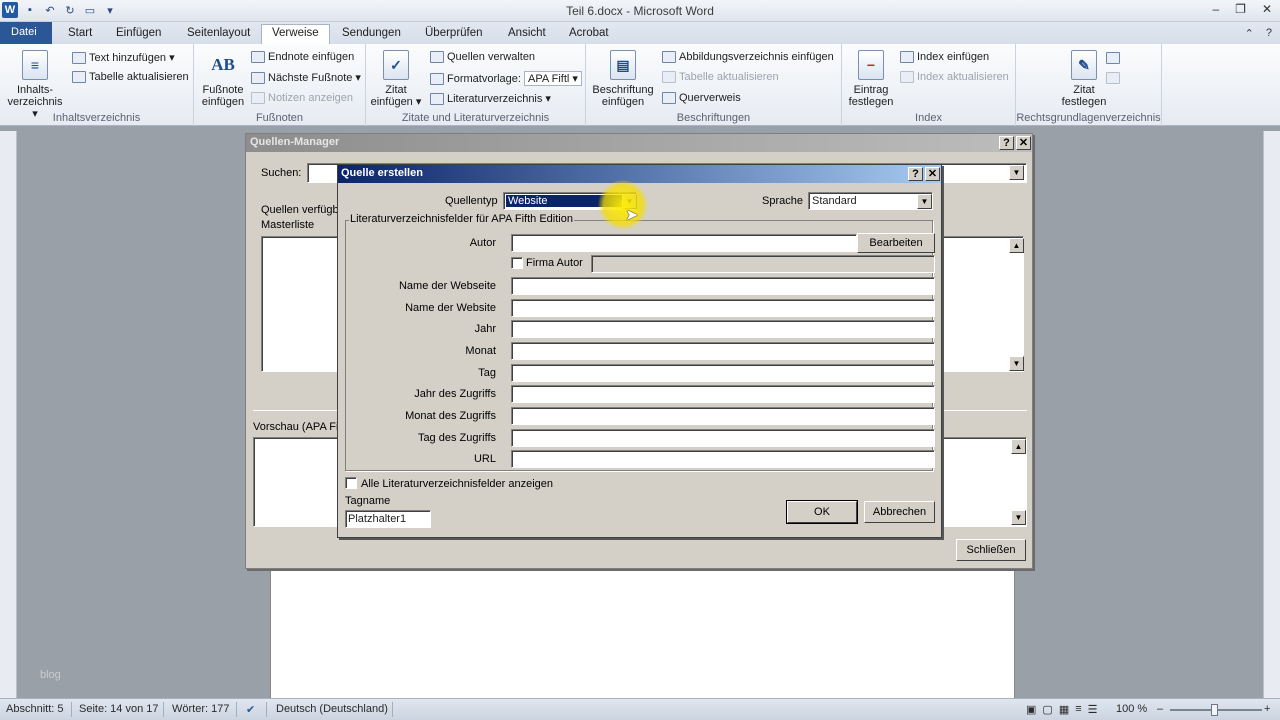  Describe the element at coordinates (1016, 363) in the screenshot. I see `list-scroll-down-icon: ▼` at that location.